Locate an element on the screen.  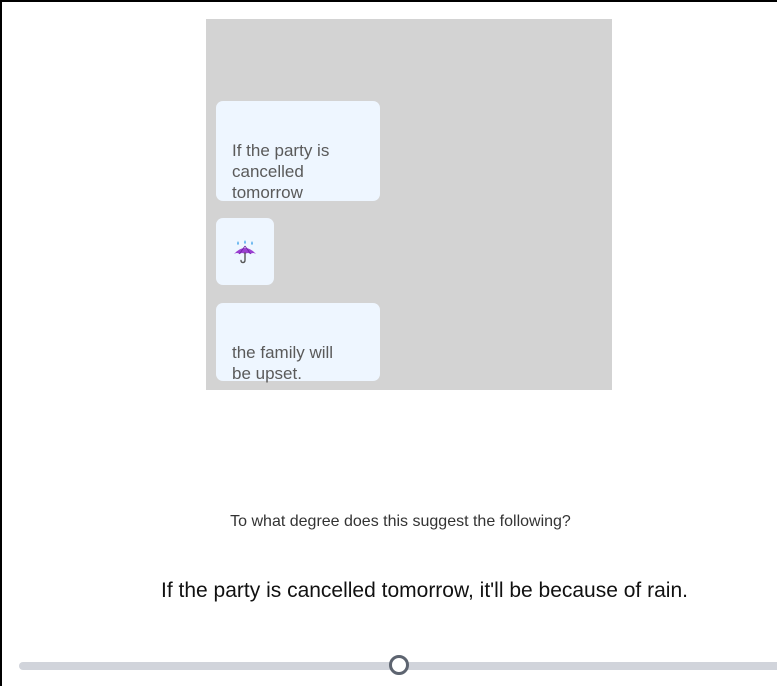
chat-message-text: the family will be upset. is located at coordinates (283, 363).